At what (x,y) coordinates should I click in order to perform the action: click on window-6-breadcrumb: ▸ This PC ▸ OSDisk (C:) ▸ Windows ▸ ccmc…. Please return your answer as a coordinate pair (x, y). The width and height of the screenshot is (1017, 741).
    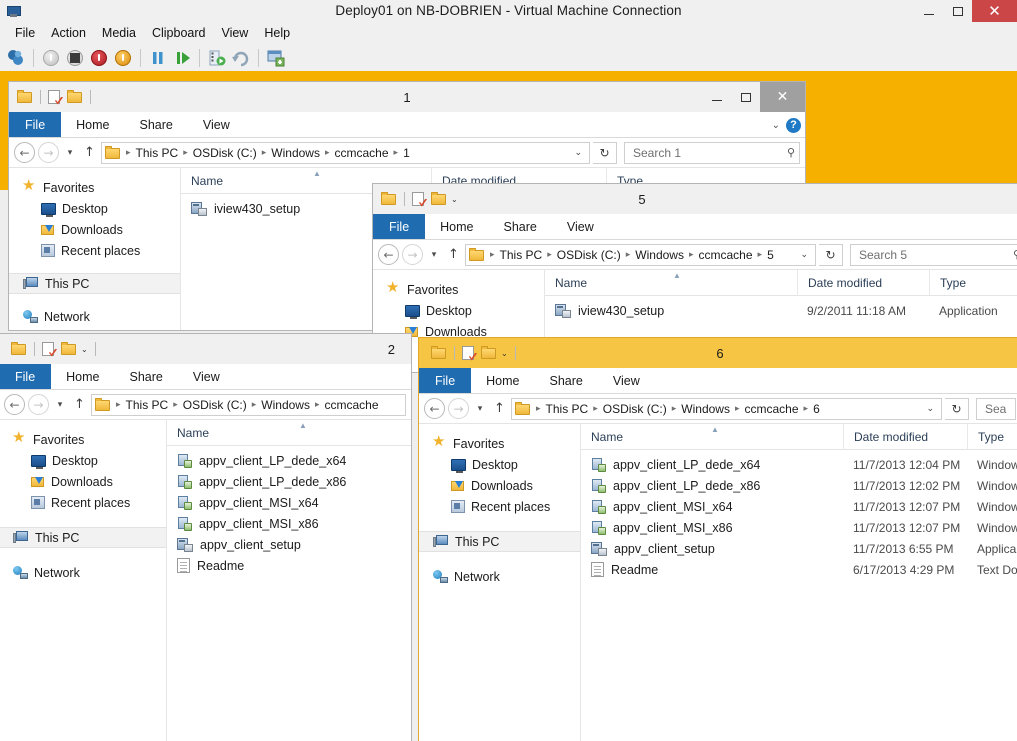
    Looking at the image, I should click on (726, 408).